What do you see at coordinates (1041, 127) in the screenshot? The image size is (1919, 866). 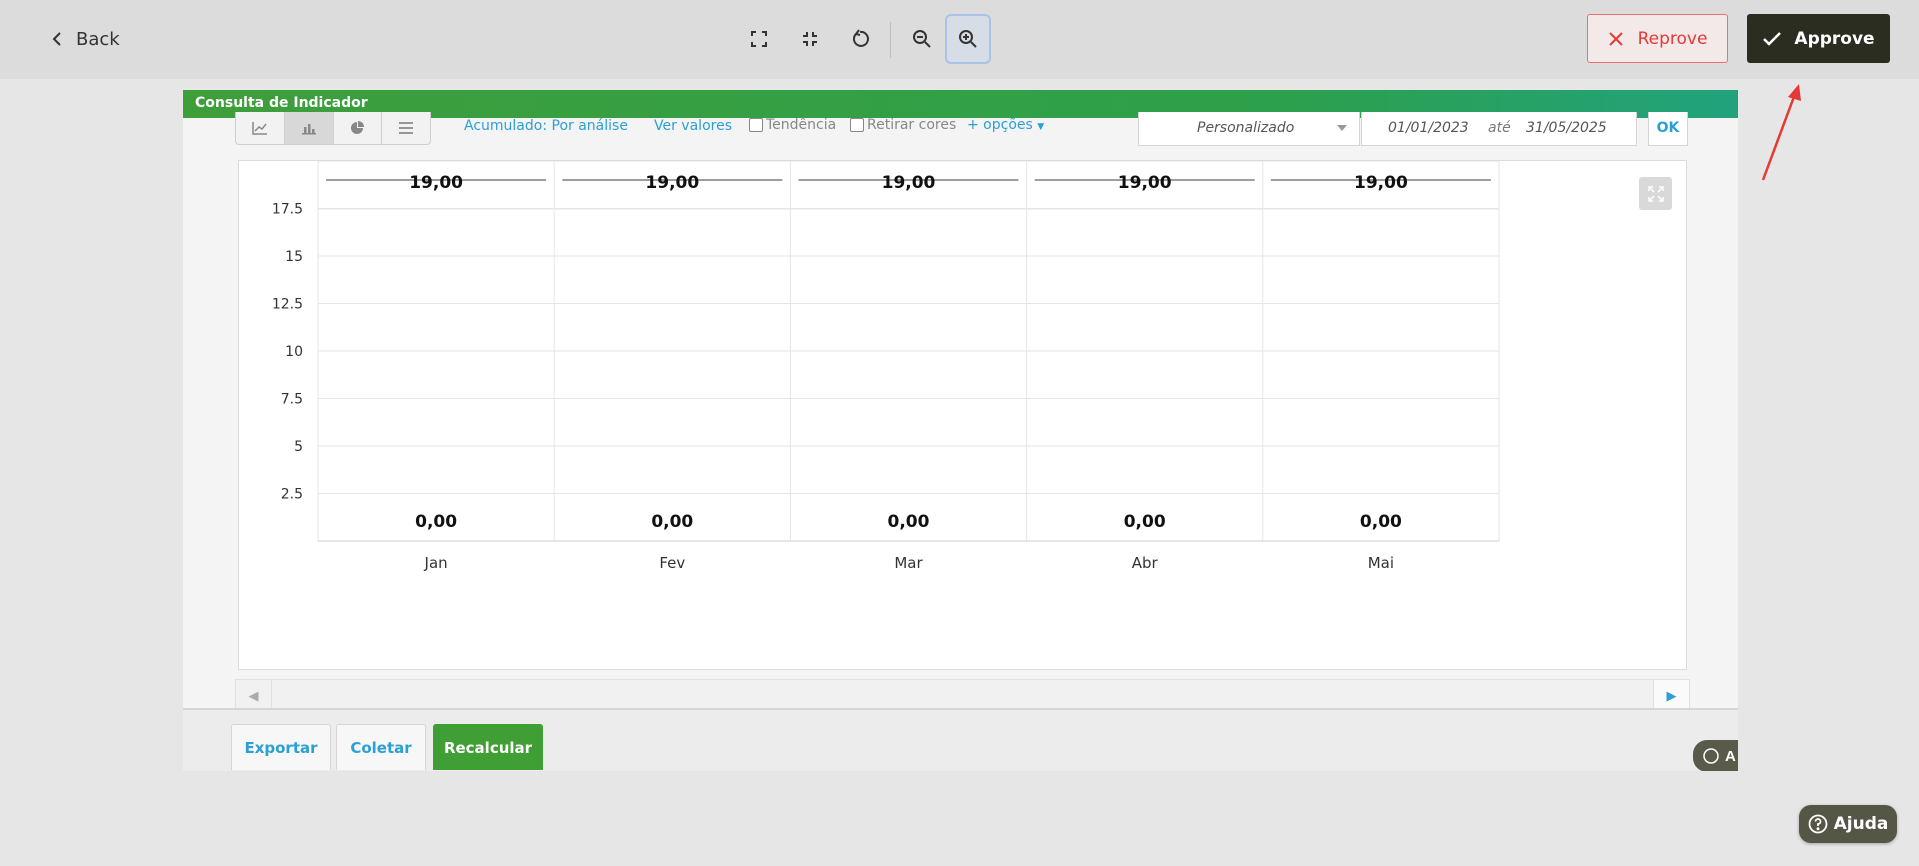 I see `caret-down-icon: ▼` at bounding box center [1041, 127].